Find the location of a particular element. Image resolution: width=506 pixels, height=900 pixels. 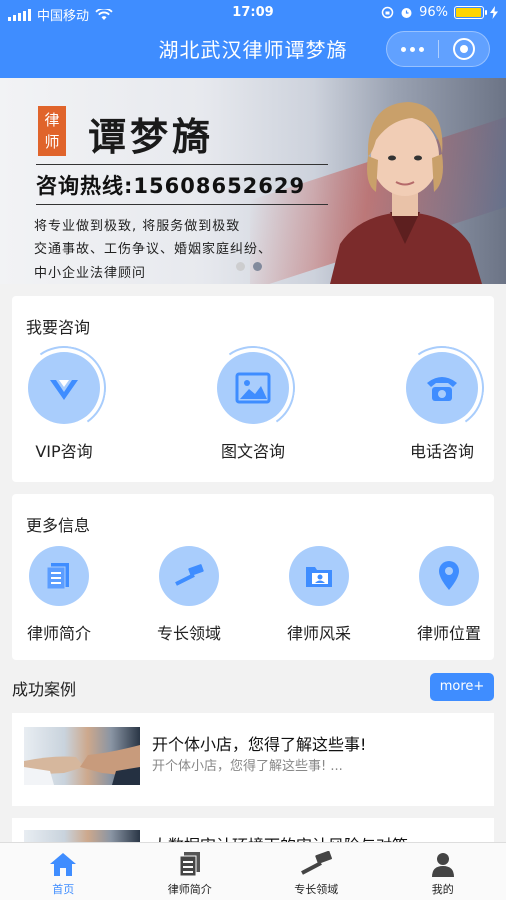

cases-section-title: 成功案例 is located at coordinates (44, 689).